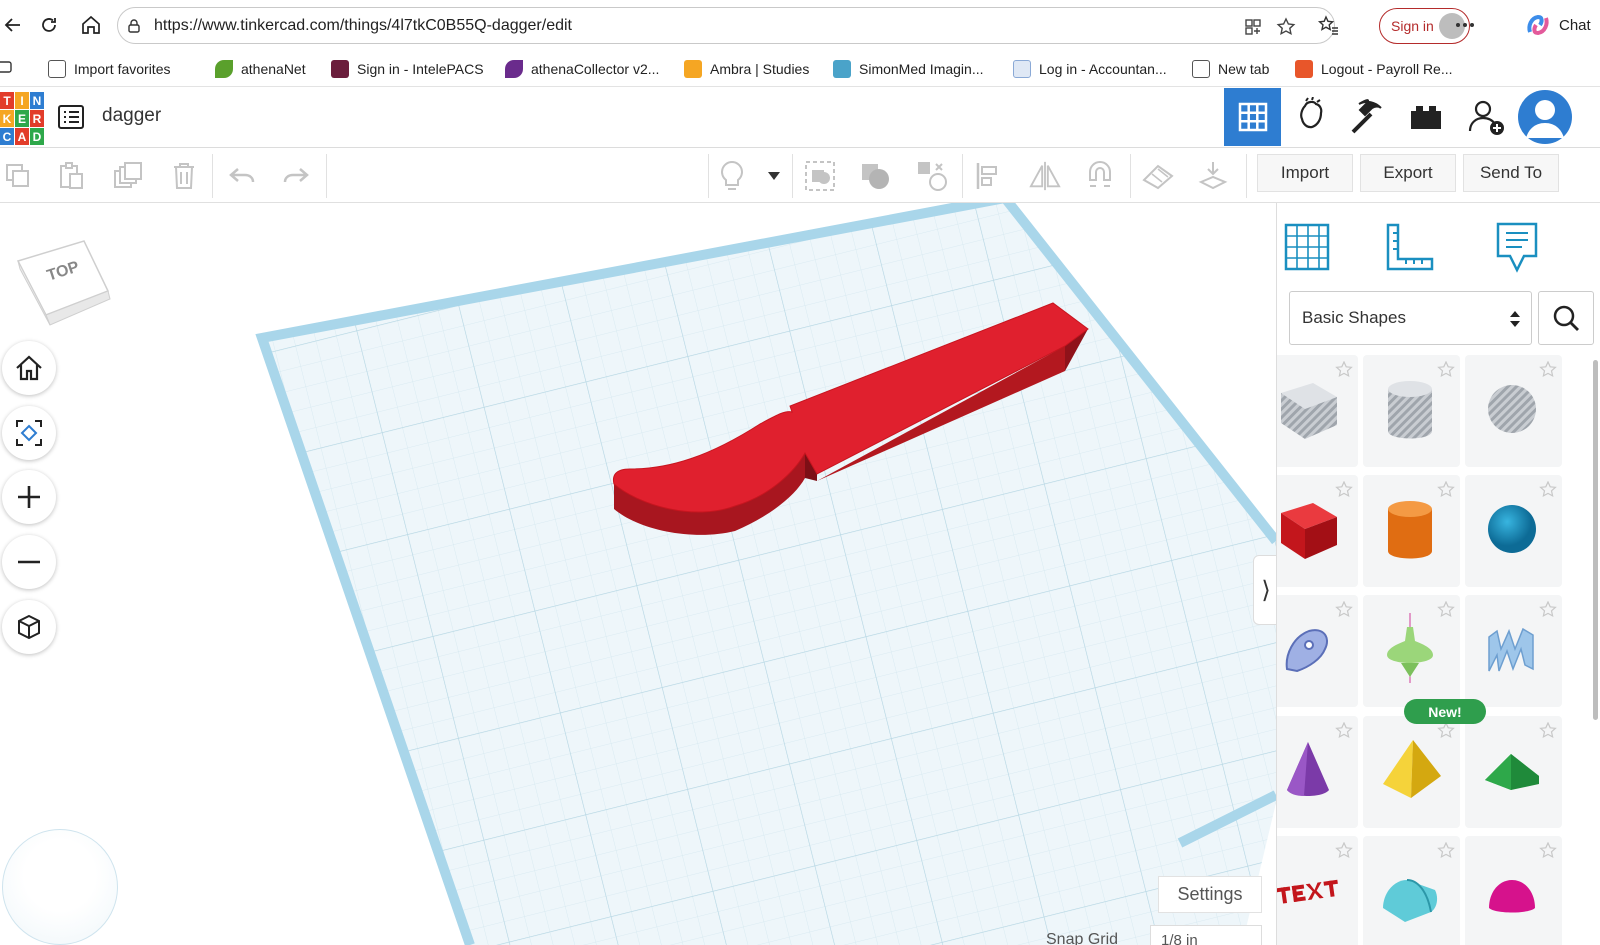  I want to click on shape-scribble, so click(1317, 651).